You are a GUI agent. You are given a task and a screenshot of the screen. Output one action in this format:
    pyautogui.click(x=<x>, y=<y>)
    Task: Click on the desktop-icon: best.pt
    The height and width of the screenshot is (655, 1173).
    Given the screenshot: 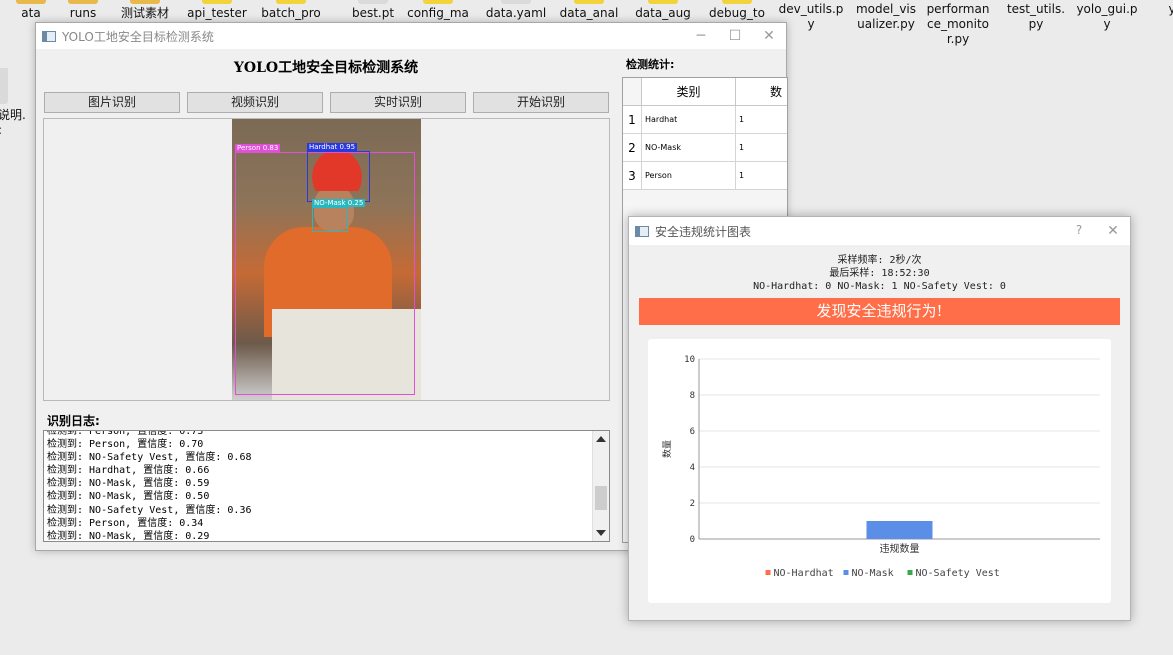 What is the action you would take?
    pyautogui.click(x=373, y=10)
    